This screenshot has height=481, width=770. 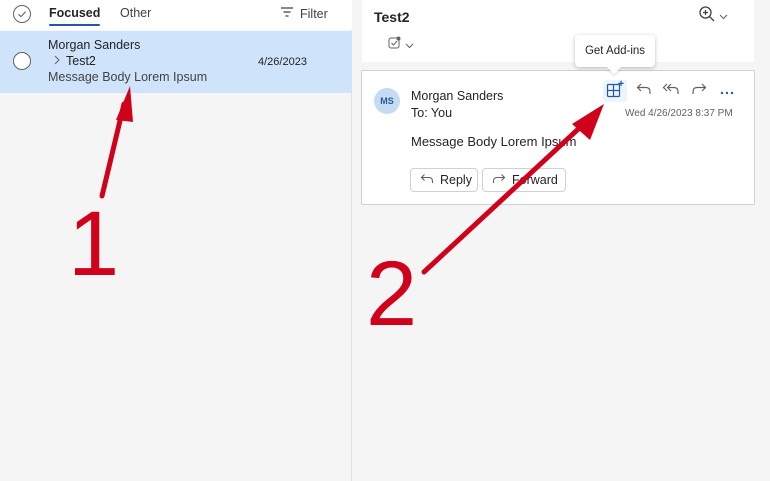 I want to click on message-sender: Morgan Sanders, so click(x=457, y=96).